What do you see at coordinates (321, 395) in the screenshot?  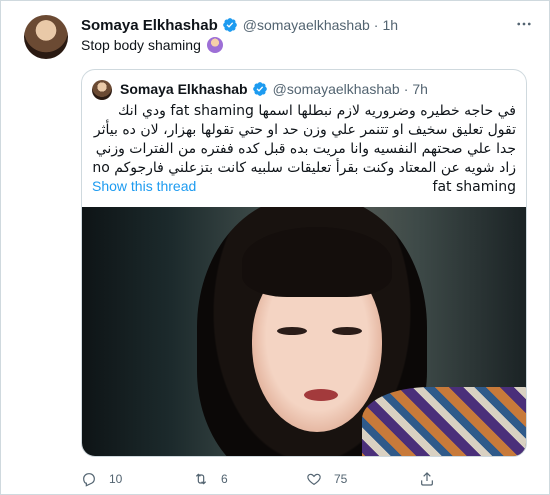 I see `photo-lips` at bounding box center [321, 395].